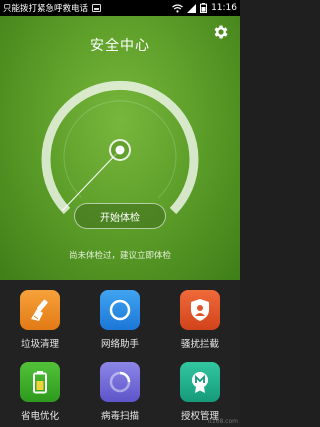 The width and height of the screenshot is (320, 427). I want to click on tool-harassment-block: 骚扰拦截, so click(200, 319).